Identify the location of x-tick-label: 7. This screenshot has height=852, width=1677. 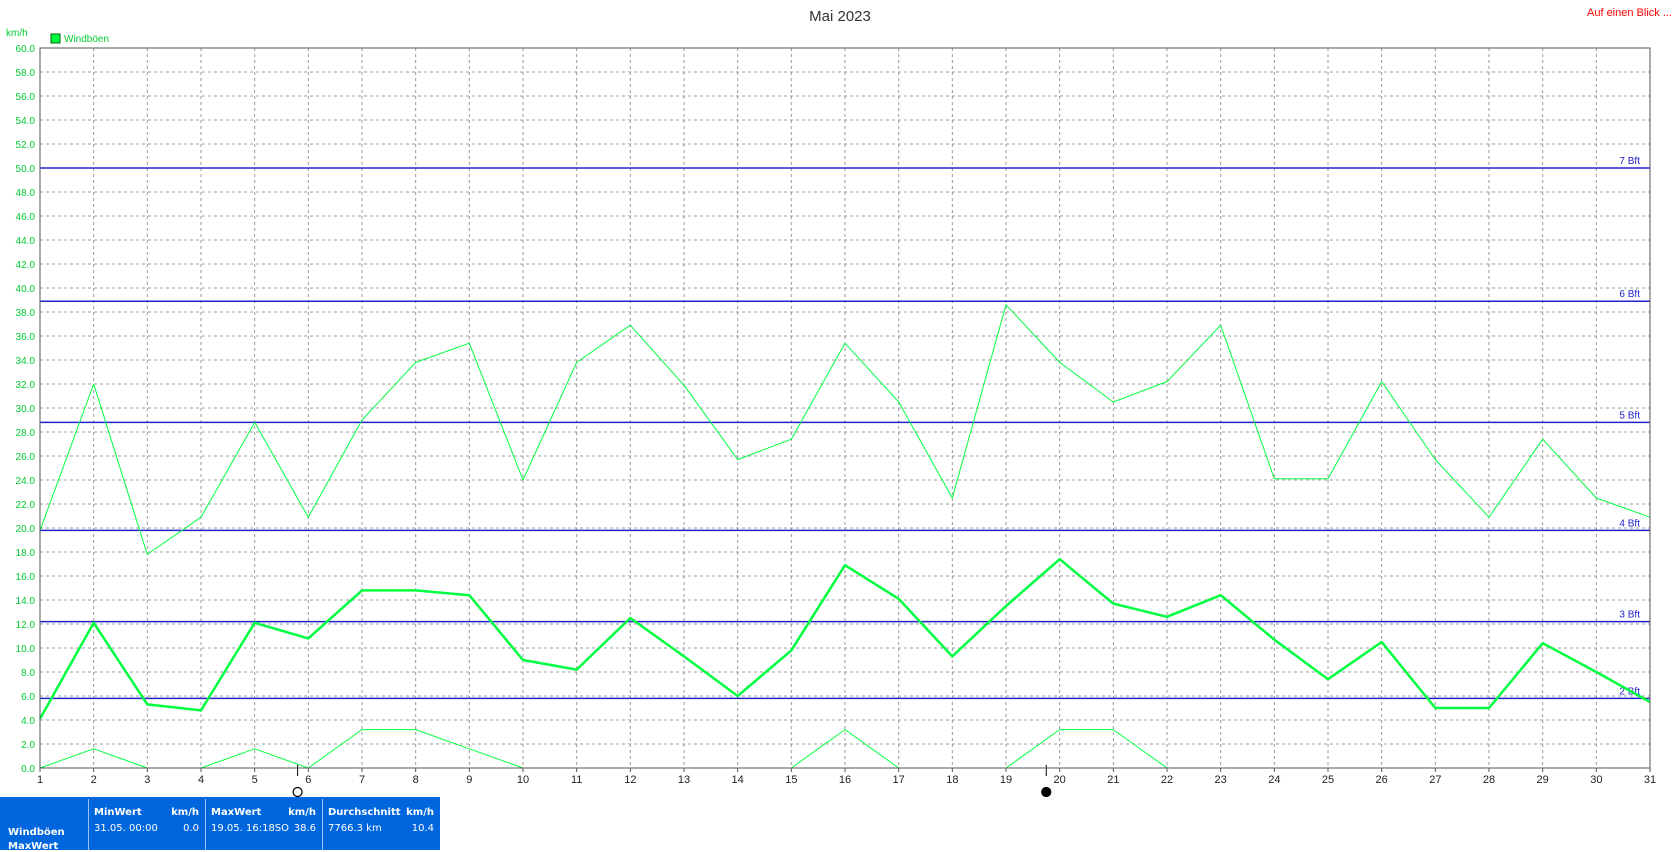
(362, 780).